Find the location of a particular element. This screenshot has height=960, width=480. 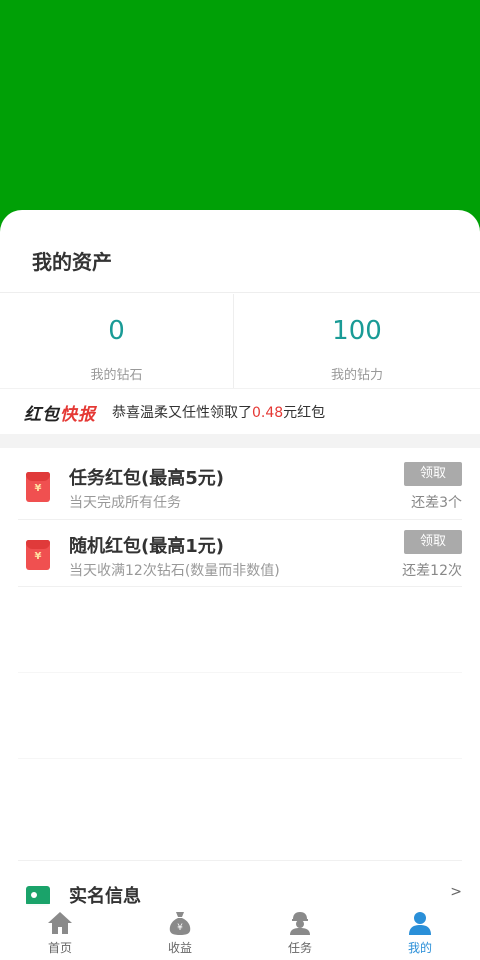

diamond-label: 我的钻石 is located at coordinates (116, 375).